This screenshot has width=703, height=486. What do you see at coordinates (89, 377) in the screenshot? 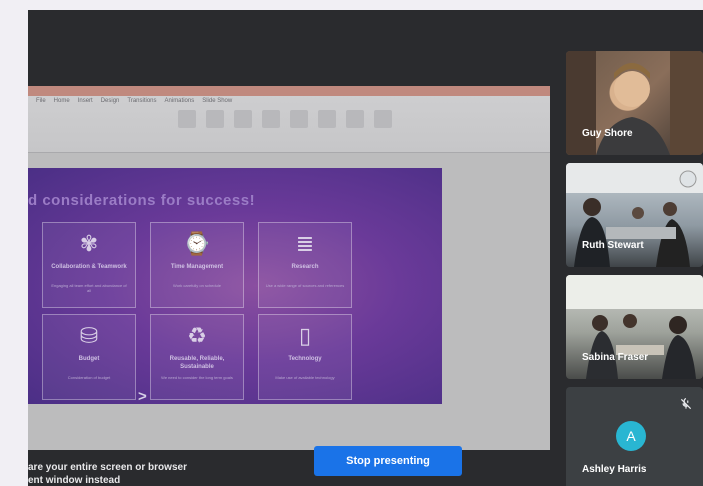
I see `tile-description: Consideration of budget` at bounding box center [89, 377].